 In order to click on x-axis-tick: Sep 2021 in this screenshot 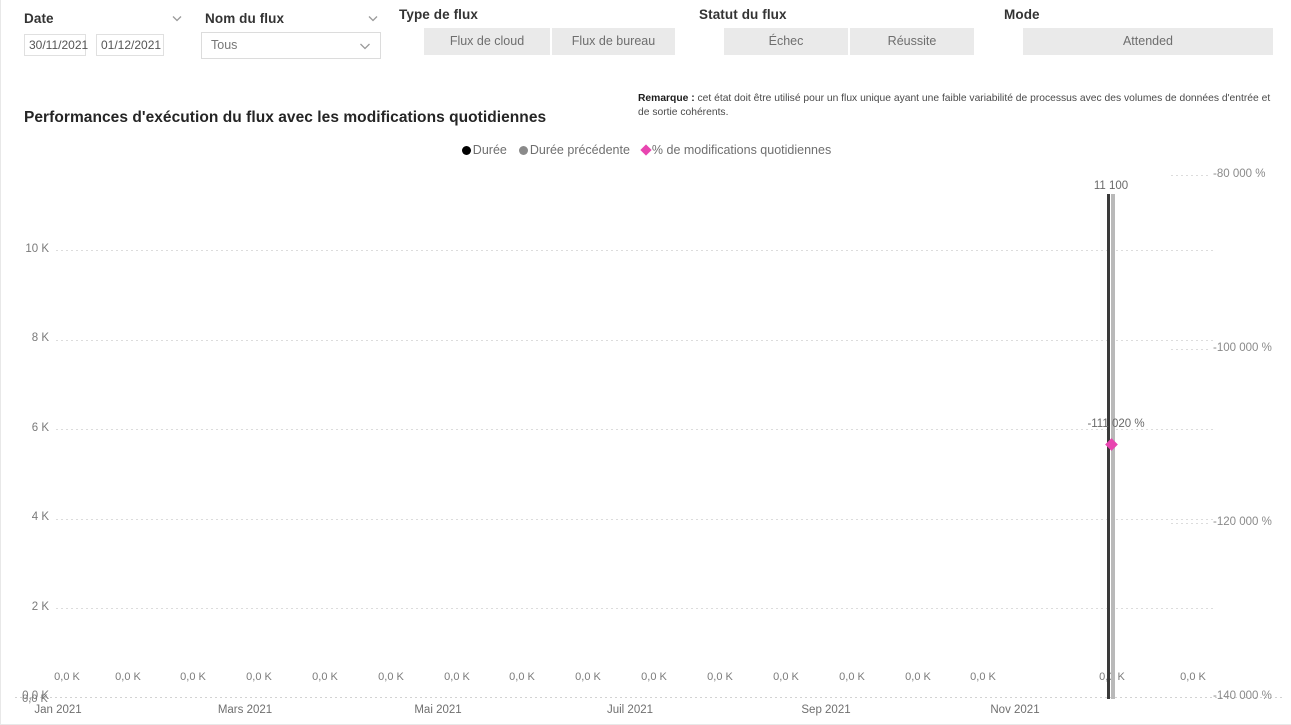, I will do `click(826, 710)`.